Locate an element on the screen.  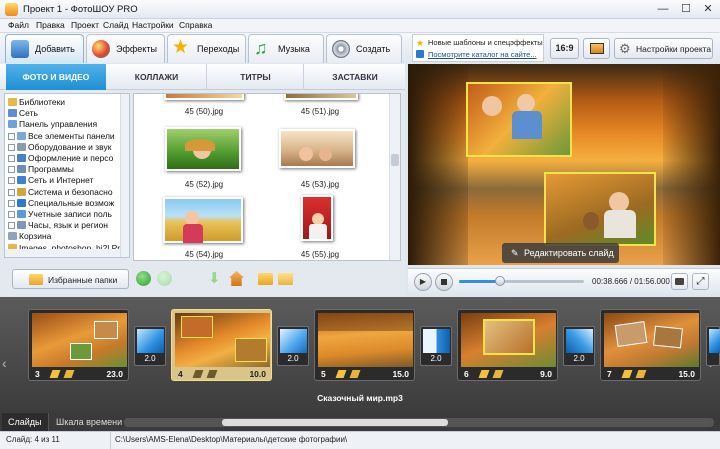
tab-create: Создать is located at coordinates (364, 48).